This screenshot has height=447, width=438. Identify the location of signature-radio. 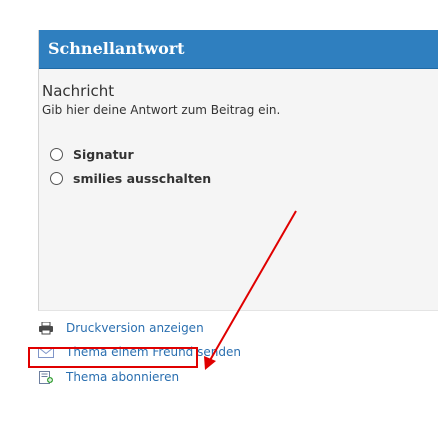
(56, 154).